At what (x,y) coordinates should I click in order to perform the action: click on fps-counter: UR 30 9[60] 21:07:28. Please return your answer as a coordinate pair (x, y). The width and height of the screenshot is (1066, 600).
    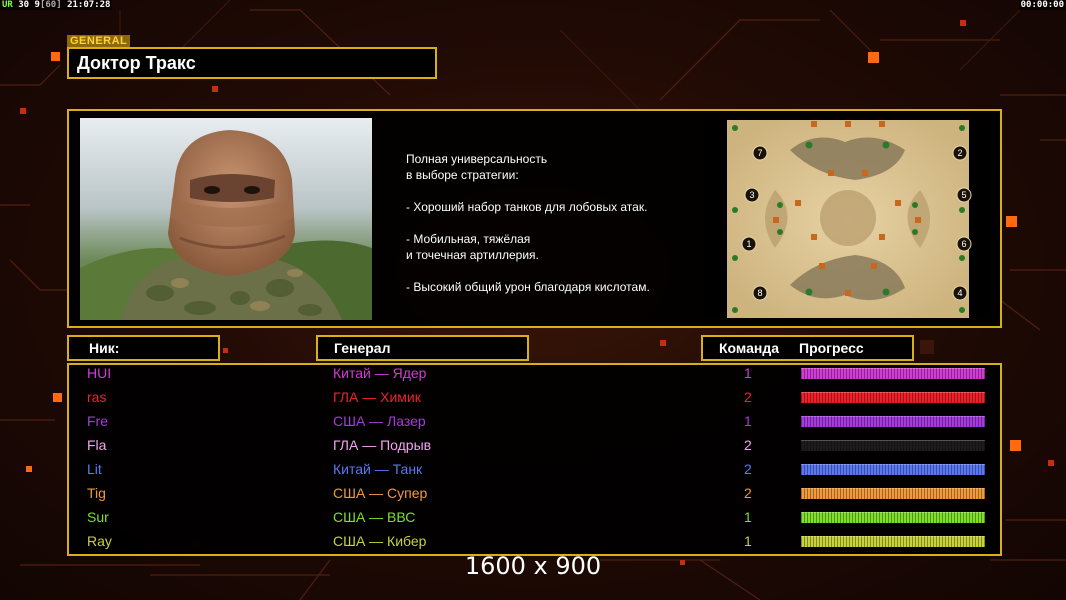
    Looking at the image, I should click on (56, 5).